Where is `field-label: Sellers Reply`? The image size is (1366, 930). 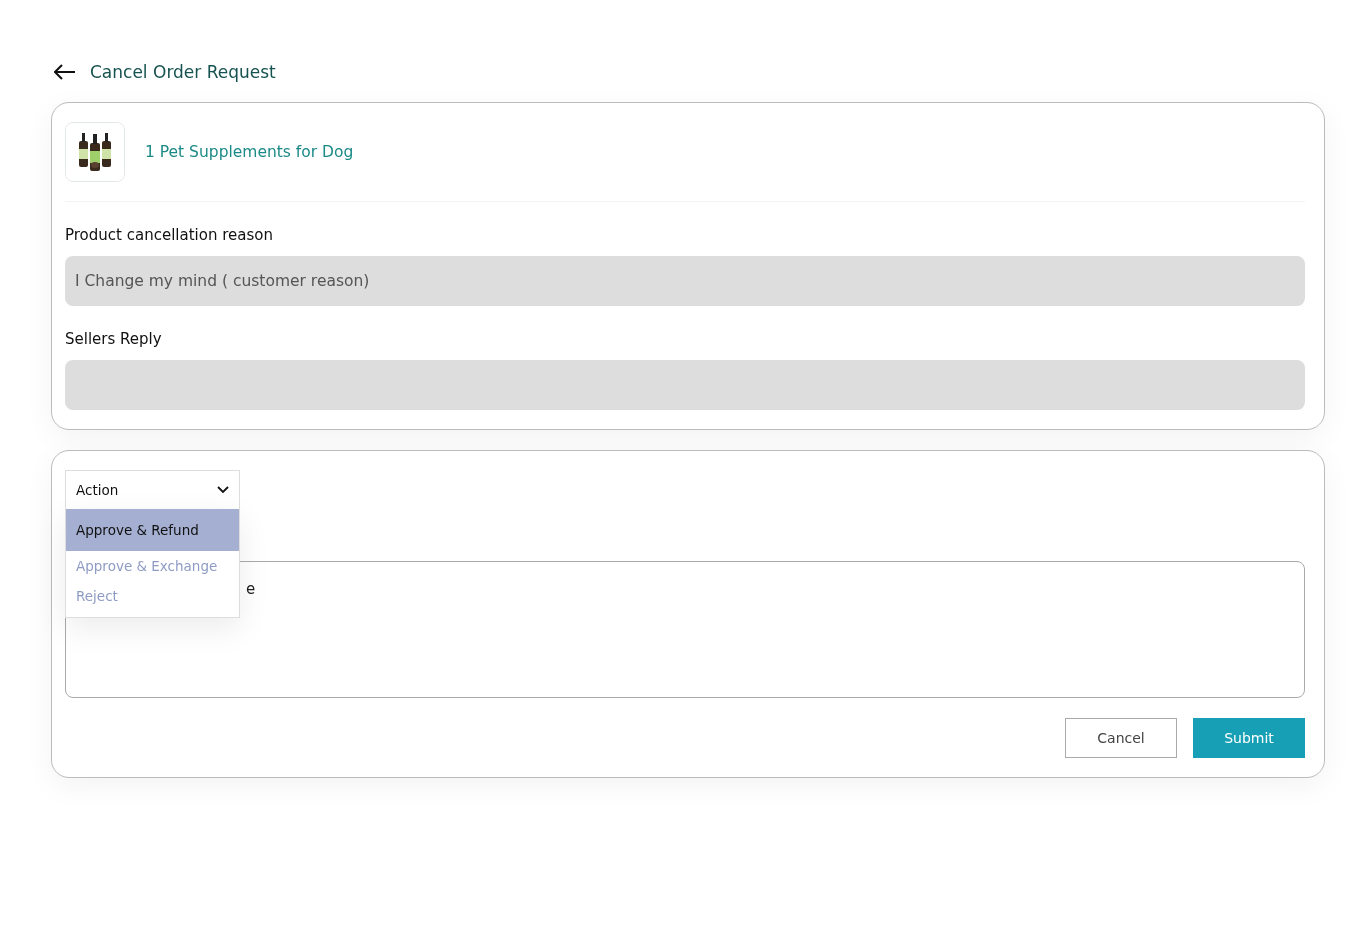
field-label: Sellers Reply is located at coordinates (114, 339).